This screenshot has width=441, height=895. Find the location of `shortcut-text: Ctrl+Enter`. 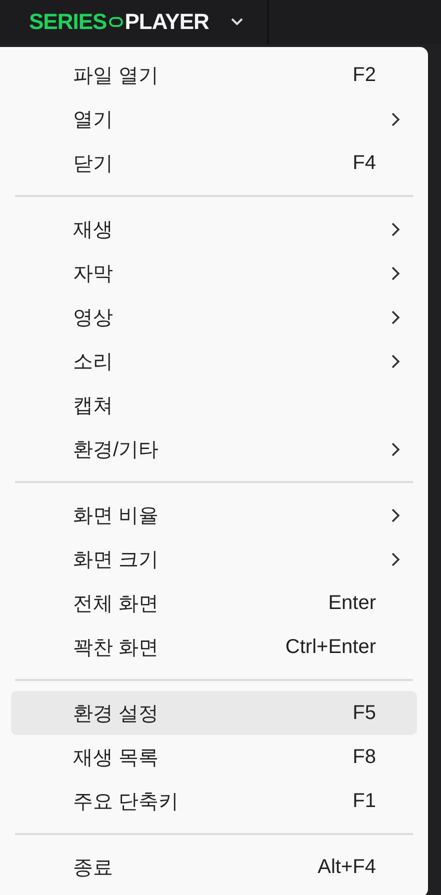

shortcut-text: Ctrl+Enter is located at coordinates (330, 647).